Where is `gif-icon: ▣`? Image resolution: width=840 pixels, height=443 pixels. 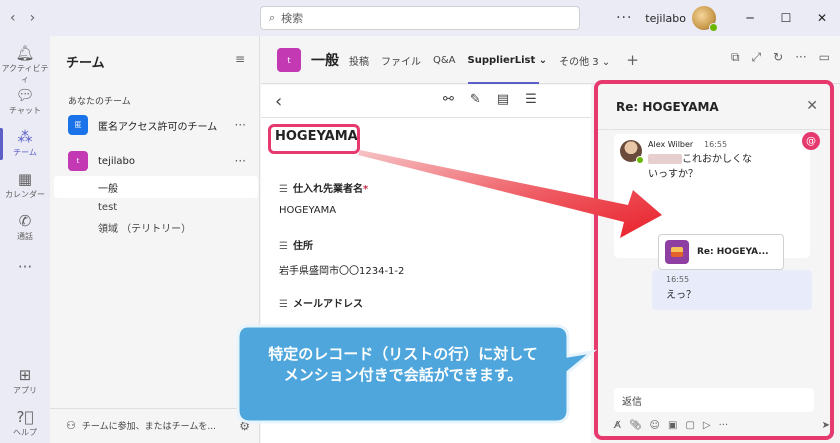
gif-icon: ▣ is located at coordinates (672, 425).